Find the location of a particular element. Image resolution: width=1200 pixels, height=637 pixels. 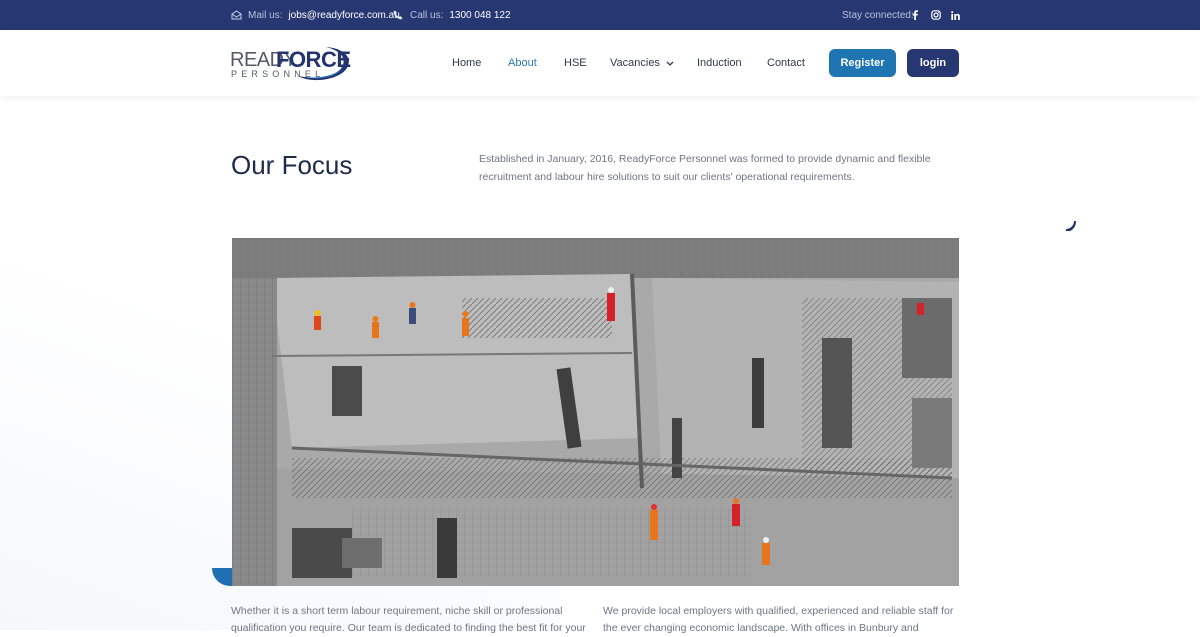

nav-vacancies: Vacancies is located at coordinates (642, 63).